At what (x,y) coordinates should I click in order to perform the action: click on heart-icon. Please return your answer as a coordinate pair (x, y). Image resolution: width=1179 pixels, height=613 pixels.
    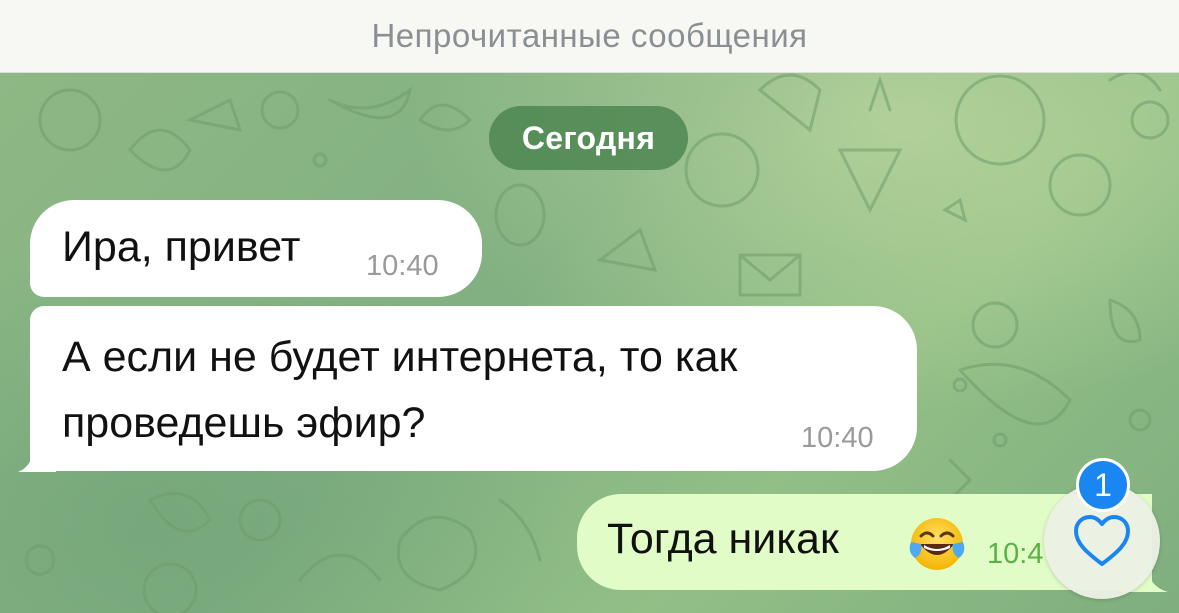
    Looking at the image, I should click on (1102, 540).